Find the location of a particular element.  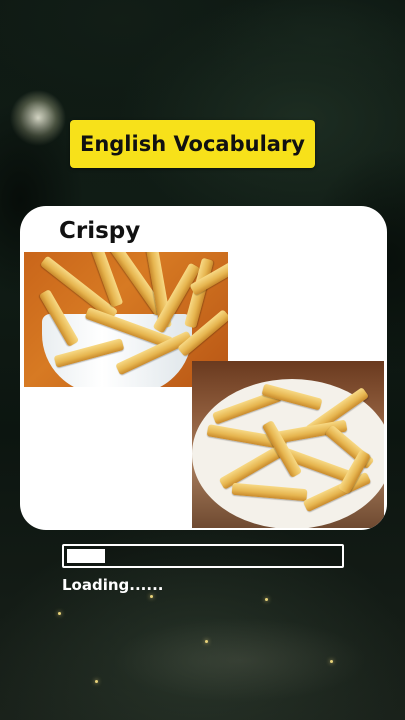

loading-progress-bar is located at coordinates (203, 556).